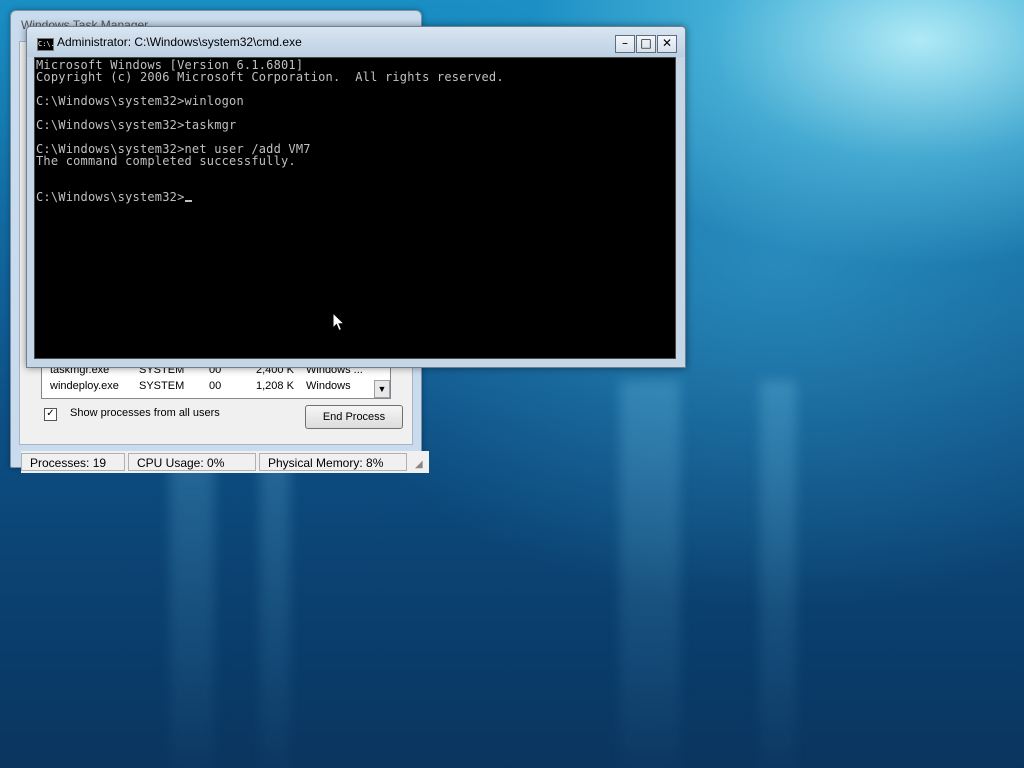  I want to click on mouse-pointer-icon, so click(339, 322).